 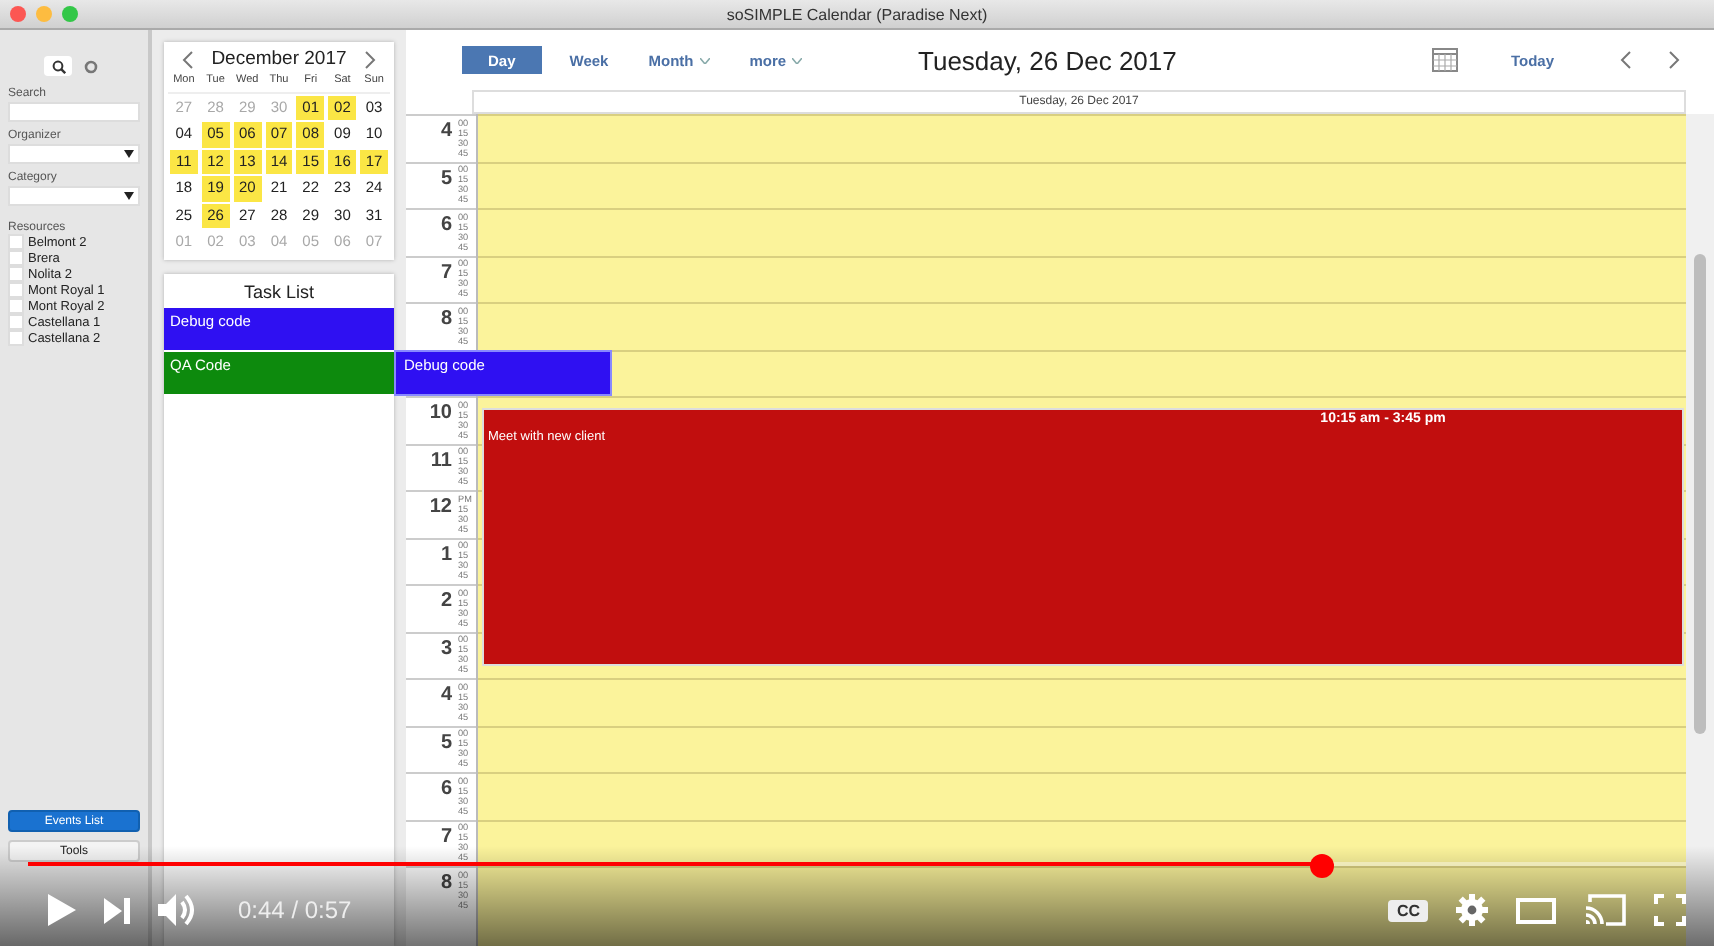 I want to click on cast-button, so click(x=1605, y=910).